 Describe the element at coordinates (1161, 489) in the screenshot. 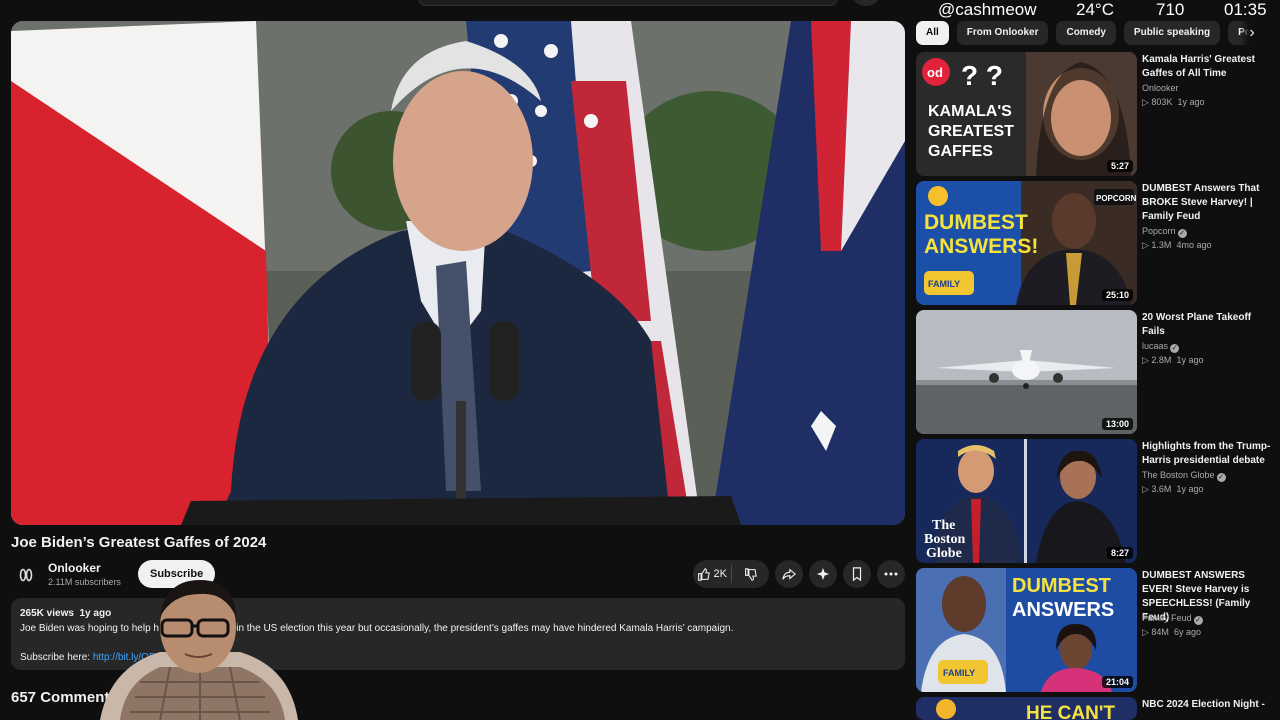

I see `view-count: 3.6M` at that location.